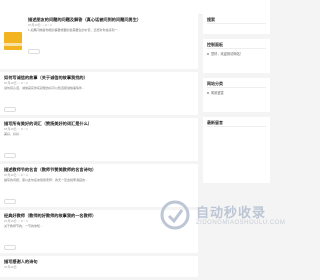  I want to click on category-widget: 网站分类 风景鉴赏, so click(236, 95).